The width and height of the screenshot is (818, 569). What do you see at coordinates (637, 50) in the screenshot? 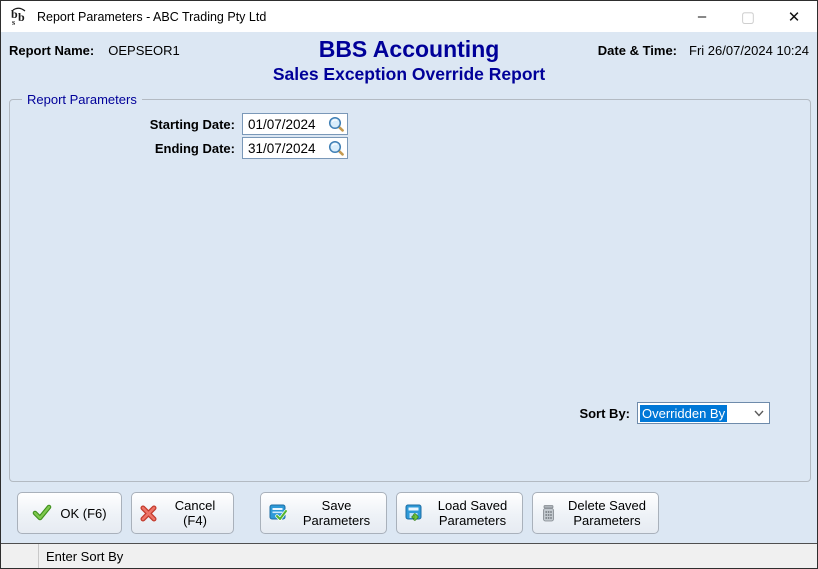
I see `datetime-label: Date & Time:` at bounding box center [637, 50].